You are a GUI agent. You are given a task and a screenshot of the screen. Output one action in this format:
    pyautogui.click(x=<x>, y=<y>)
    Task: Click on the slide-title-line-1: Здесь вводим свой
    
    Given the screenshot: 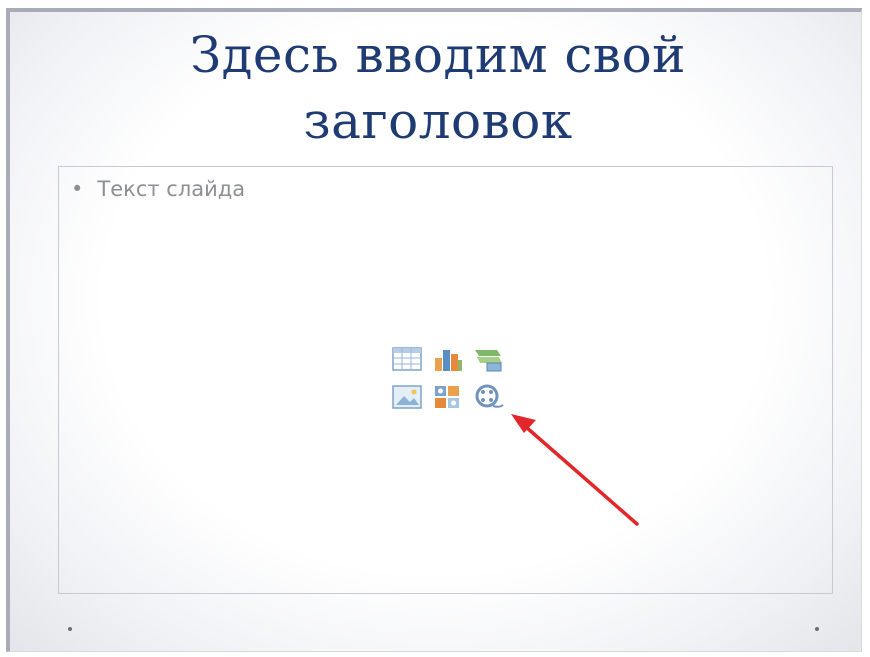 What is the action you would take?
    pyautogui.click(x=438, y=55)
    